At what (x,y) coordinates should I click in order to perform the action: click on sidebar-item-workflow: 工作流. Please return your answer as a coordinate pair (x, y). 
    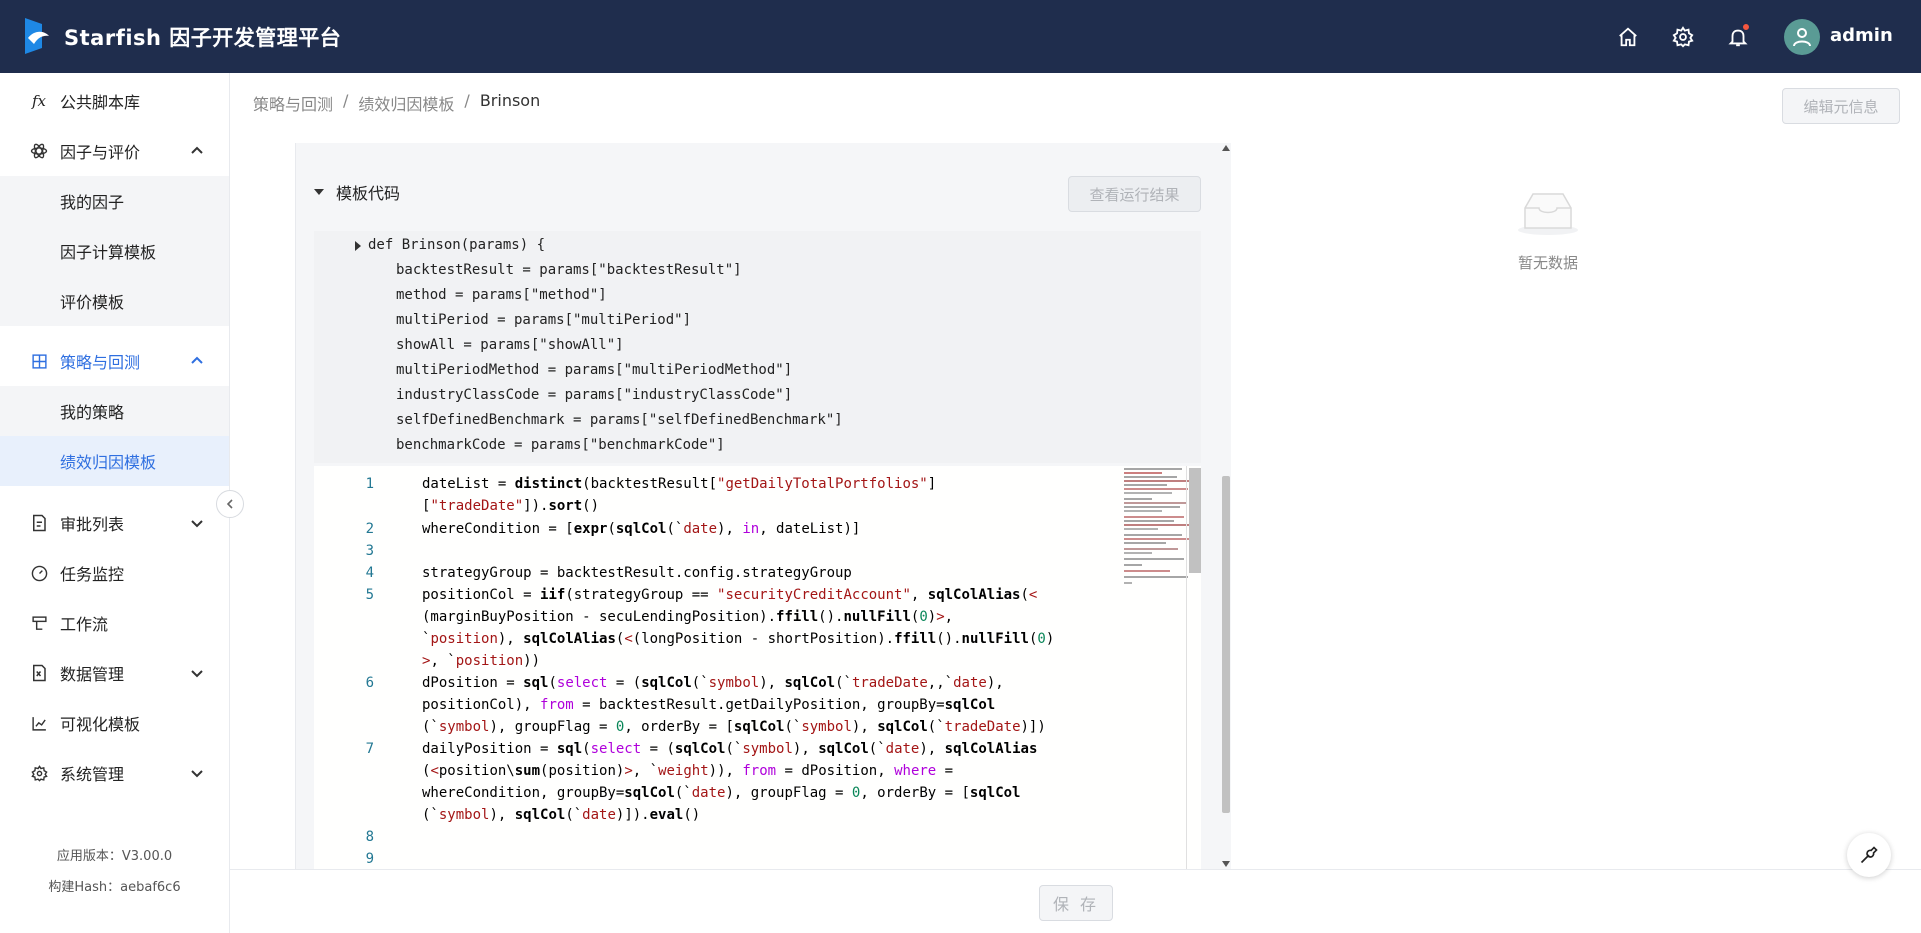
    Looking at the image, I should click on (114, 623).